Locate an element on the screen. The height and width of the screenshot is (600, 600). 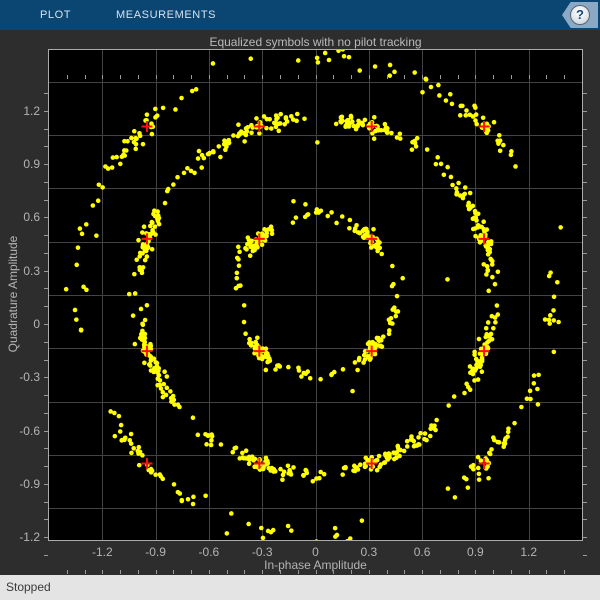
question-mark-icon: ? is located at coordinates (580, 15).